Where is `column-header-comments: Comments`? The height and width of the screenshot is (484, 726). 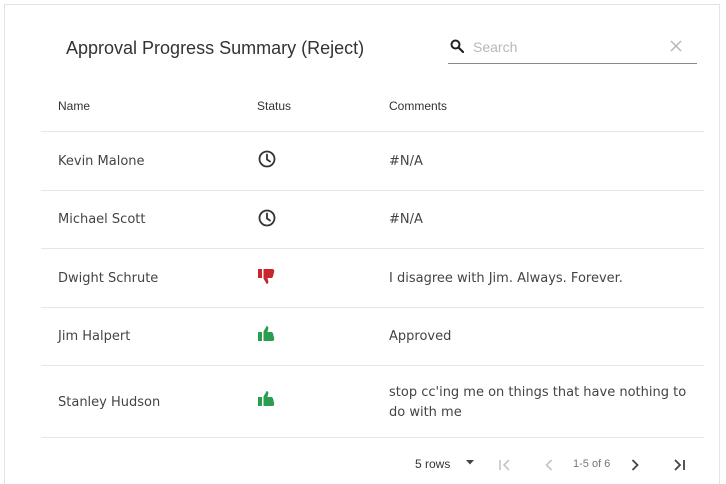 column-header-comments: Comments is located at coordinates (418, 106).